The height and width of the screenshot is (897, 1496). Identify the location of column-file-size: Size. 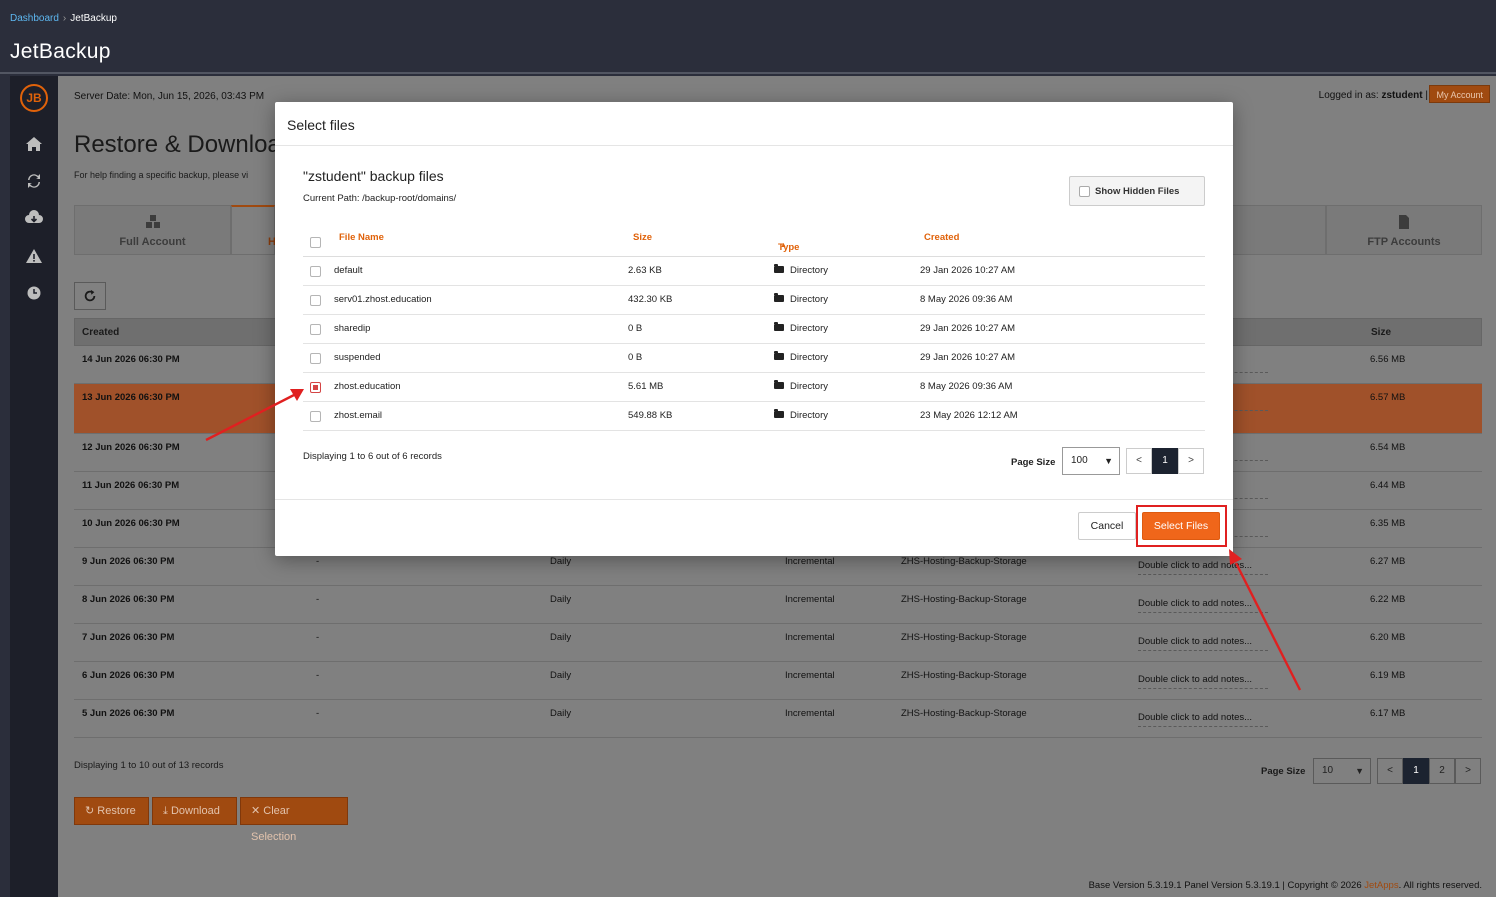
(642, 237).